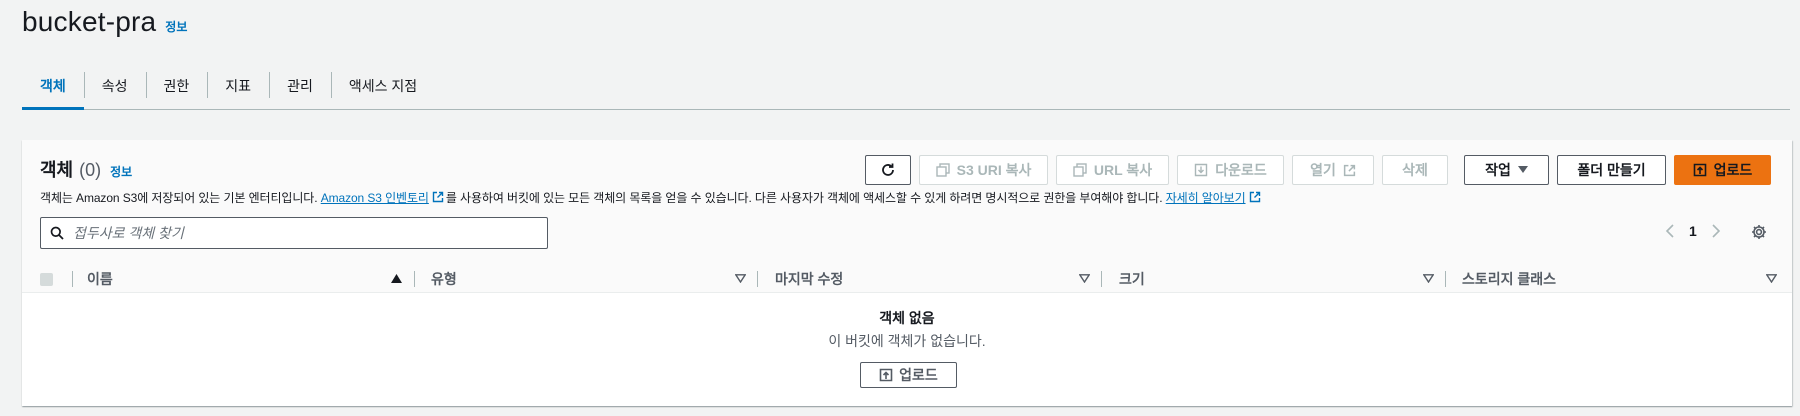 The height and width of the screenshot is (416, 1800). I want to click on search-icon, so click(57, 233).